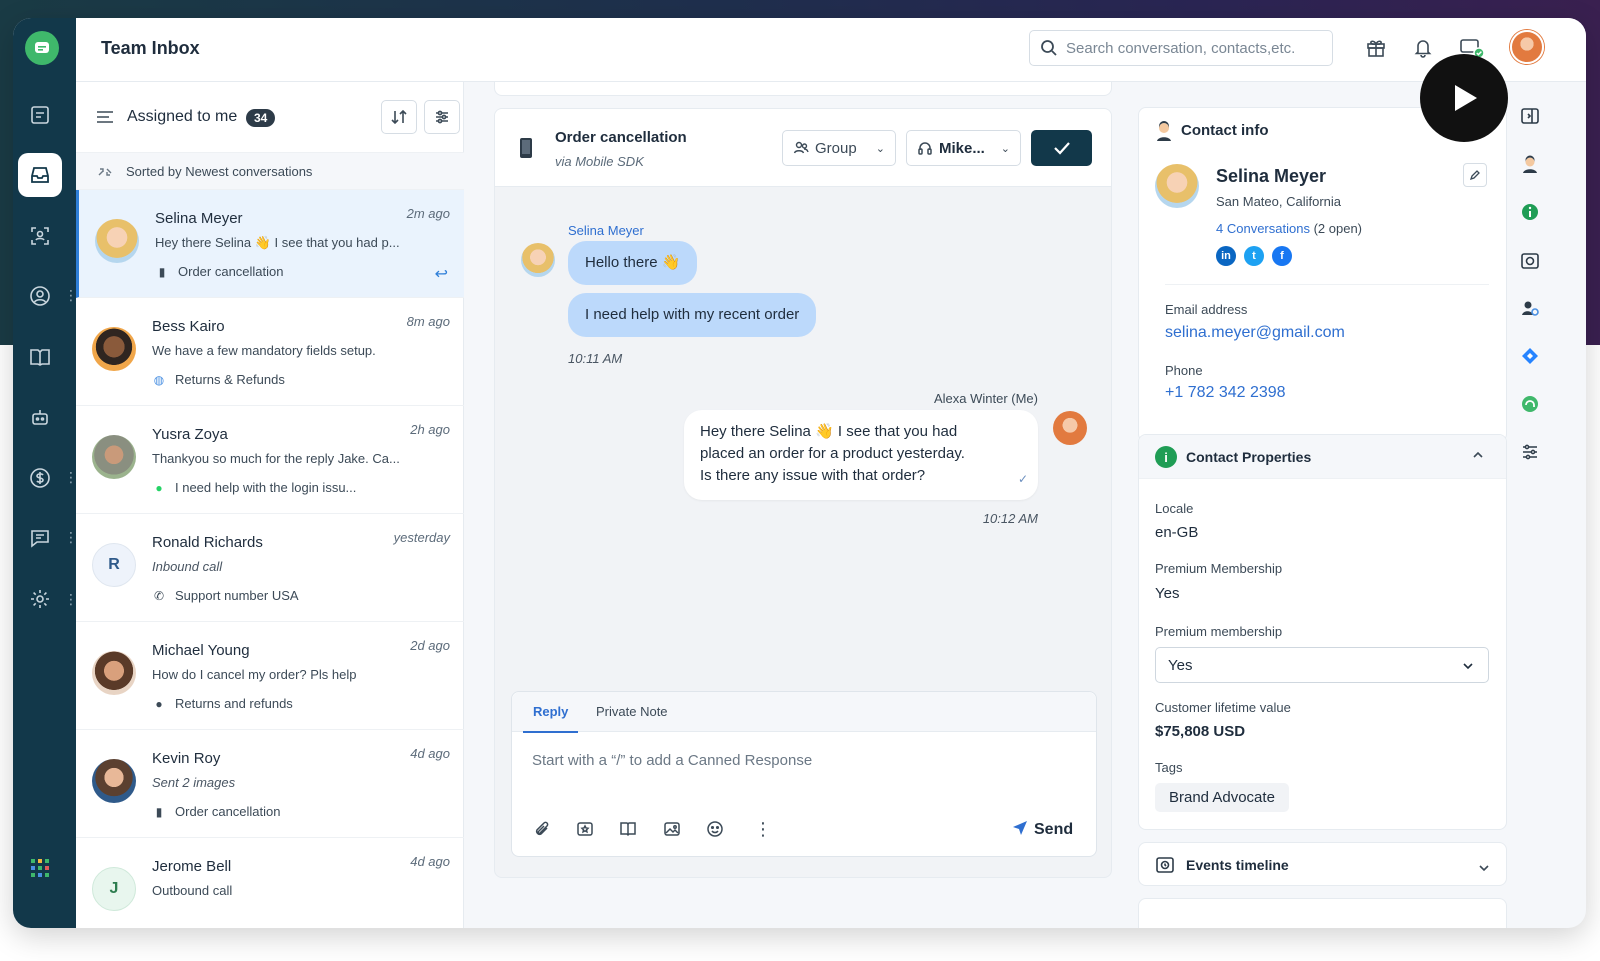 Image resolution: width=1600 pixels, height=961 pixels. Describe the element at coordinates (1226, 256) in the screenshot. I see `linkedin-icon: in` at that location.